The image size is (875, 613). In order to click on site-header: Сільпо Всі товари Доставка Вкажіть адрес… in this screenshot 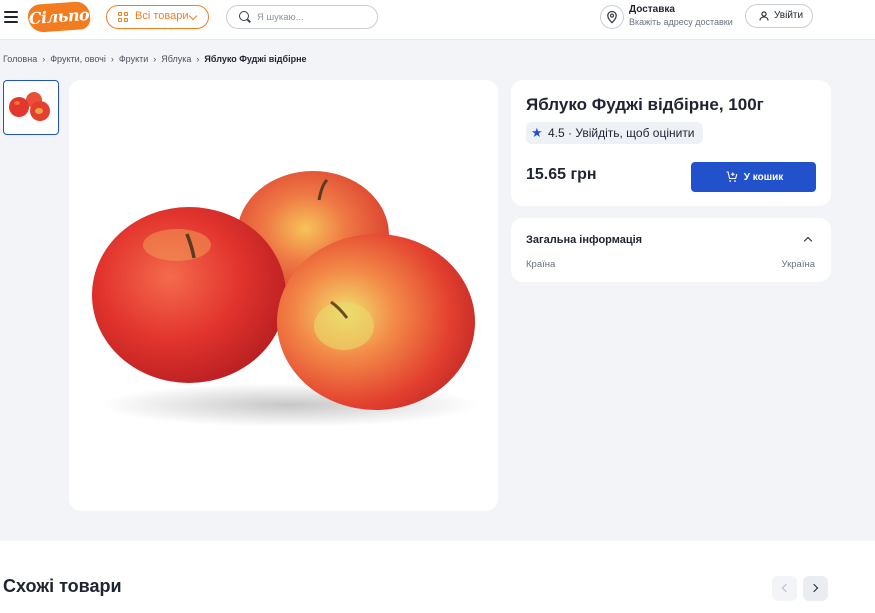, I will do `click(437, 20)`.